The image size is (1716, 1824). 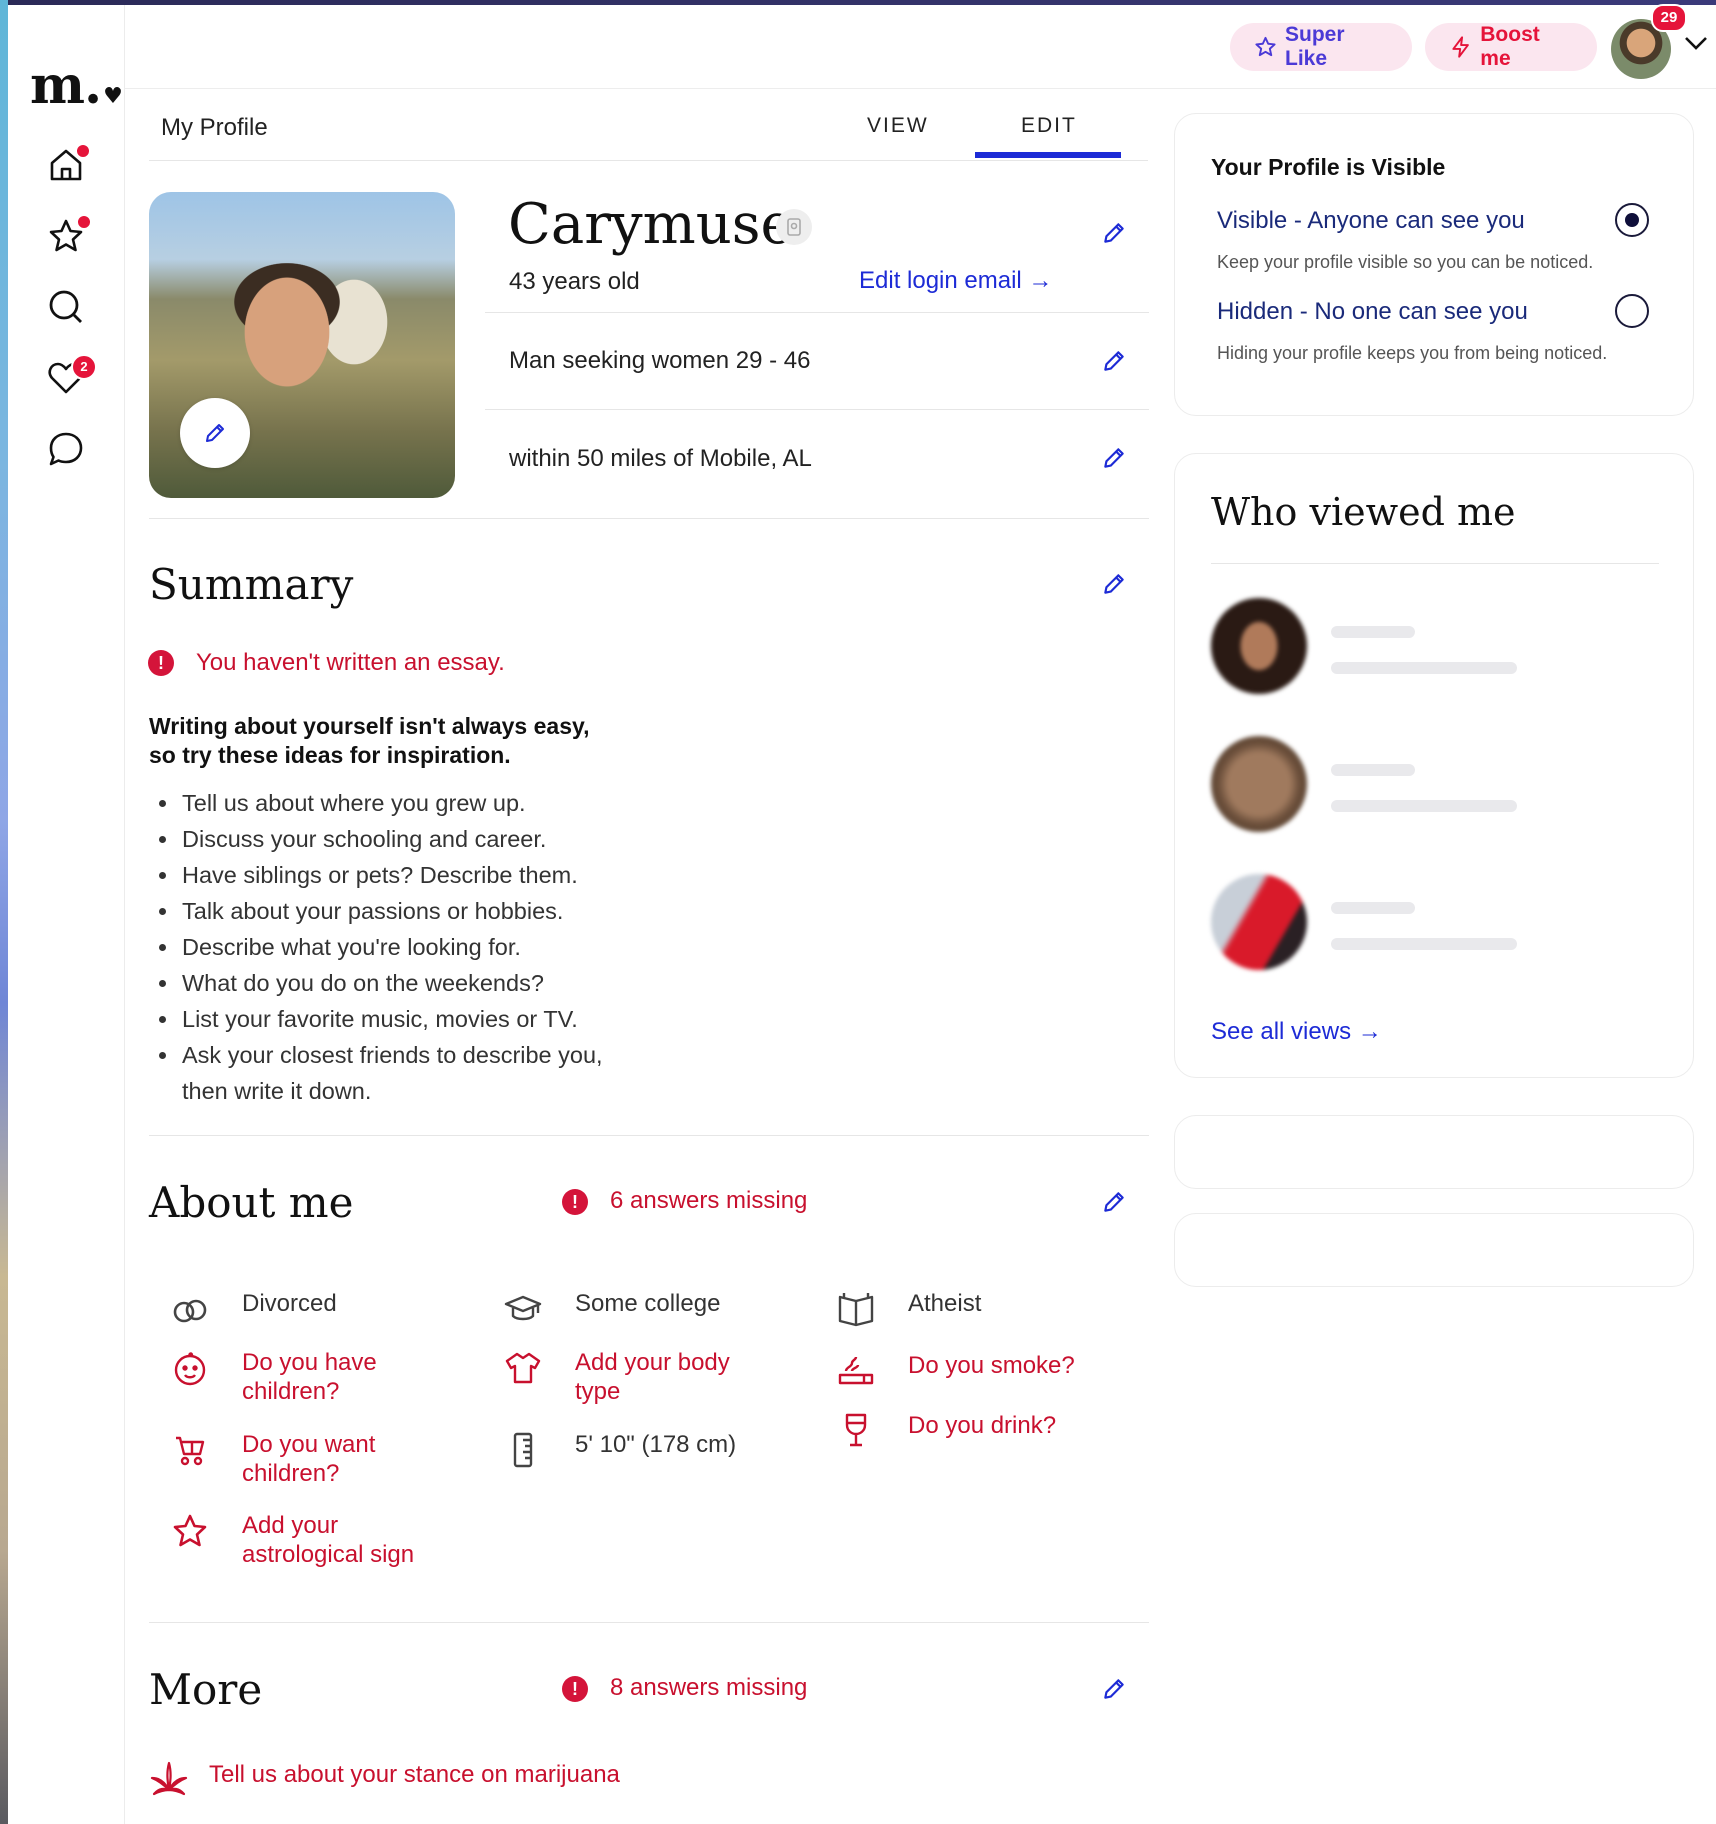 I want to click on about-education: Some college, so click(x=611, y=1309).